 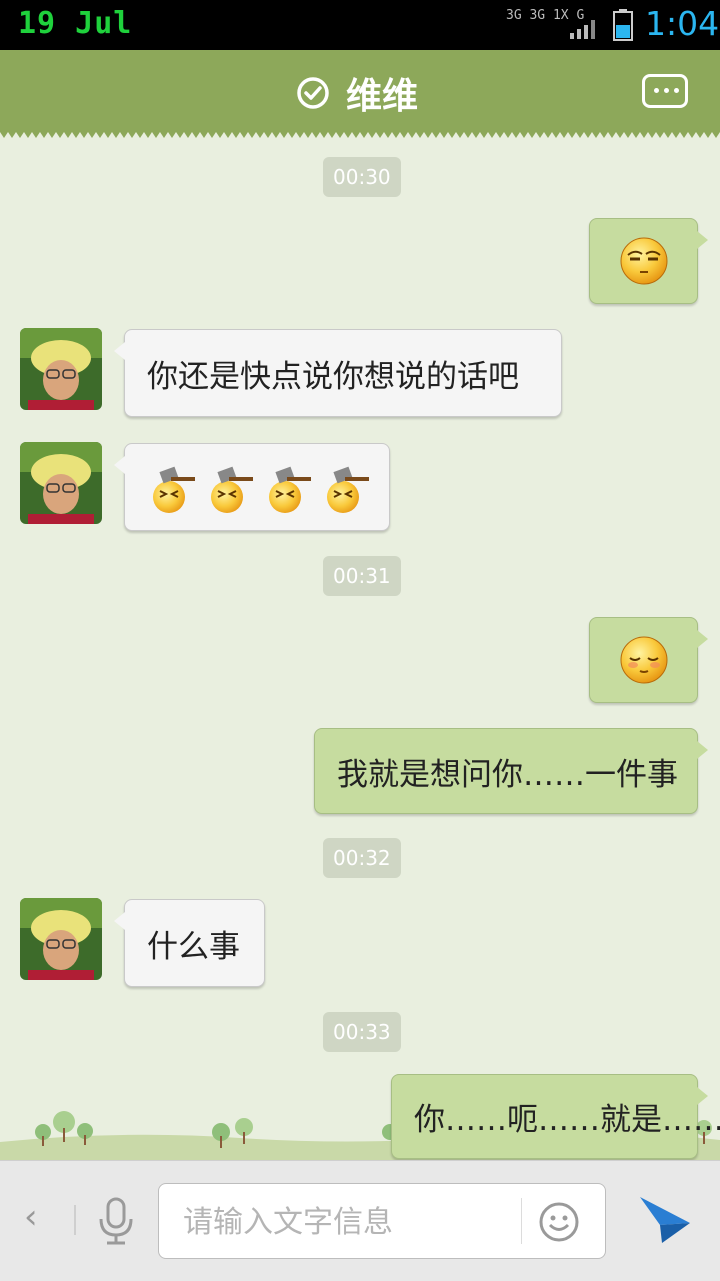 I want to click on more-menu-button, so click(x=665, y=91).